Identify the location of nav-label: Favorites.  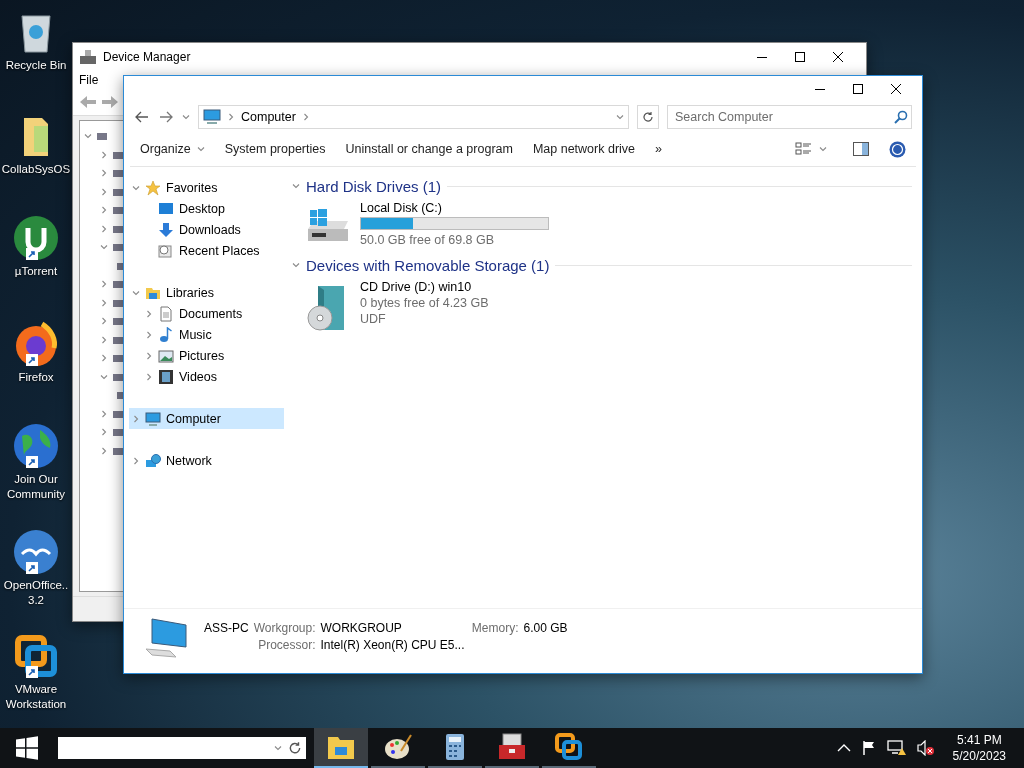
(192, 187).